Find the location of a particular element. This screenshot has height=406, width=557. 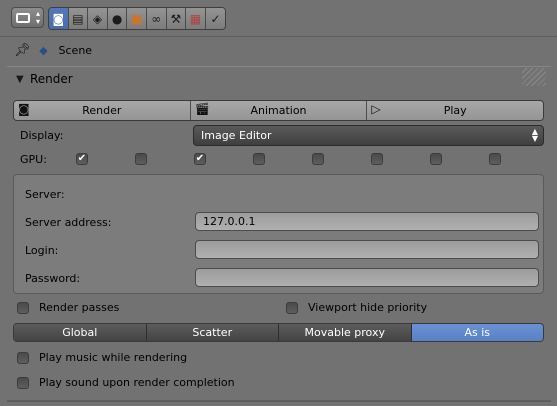

panel-divider is located at coordinates (279, 401).